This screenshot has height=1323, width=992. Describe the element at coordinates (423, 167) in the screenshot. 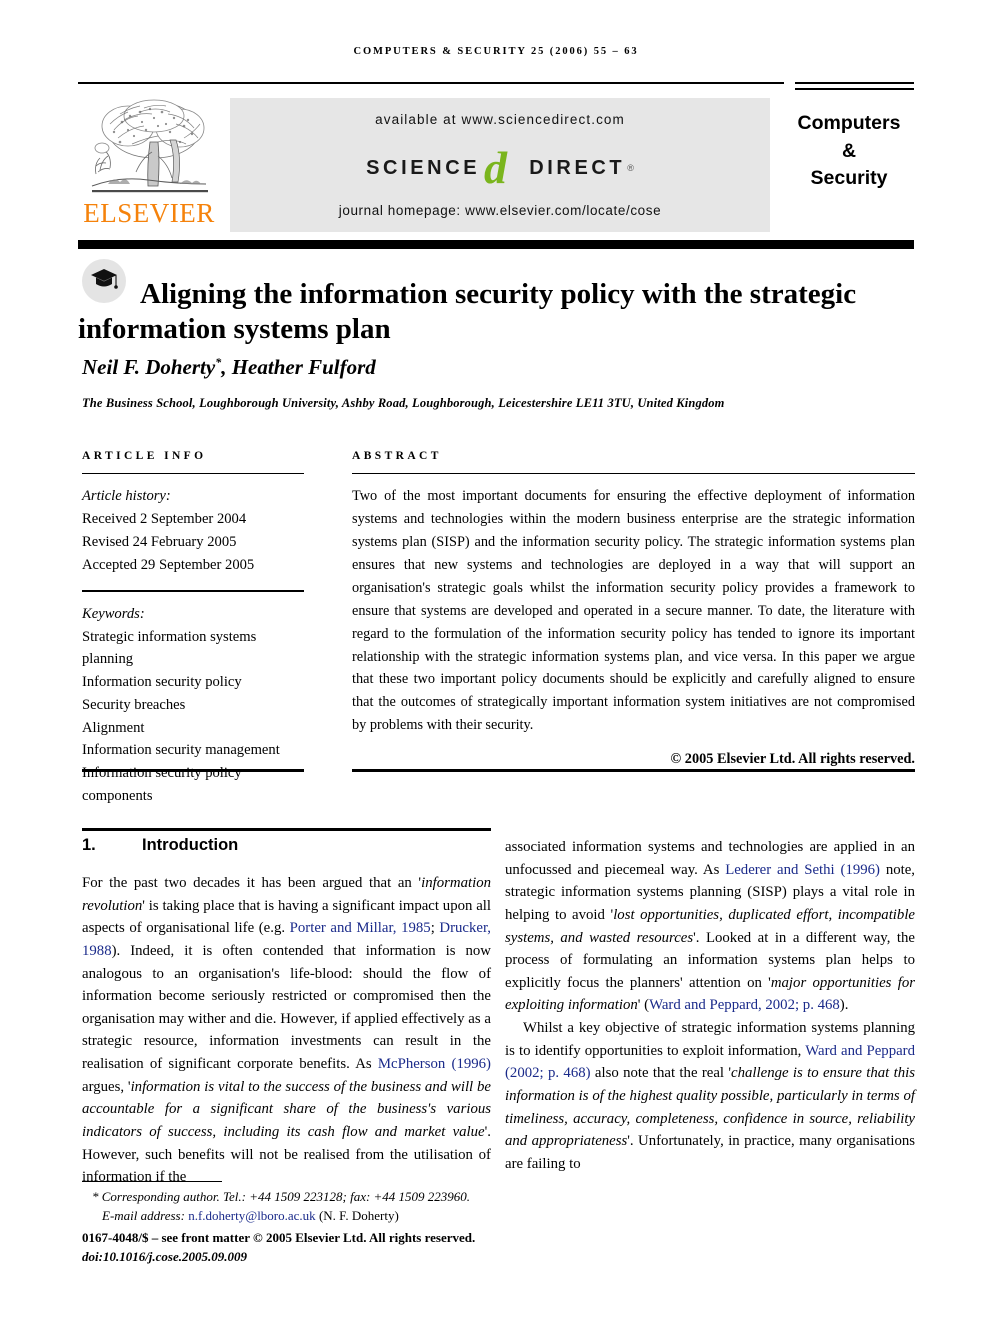

I see `sciencedirect-science-text: SCIENCE` at that location.